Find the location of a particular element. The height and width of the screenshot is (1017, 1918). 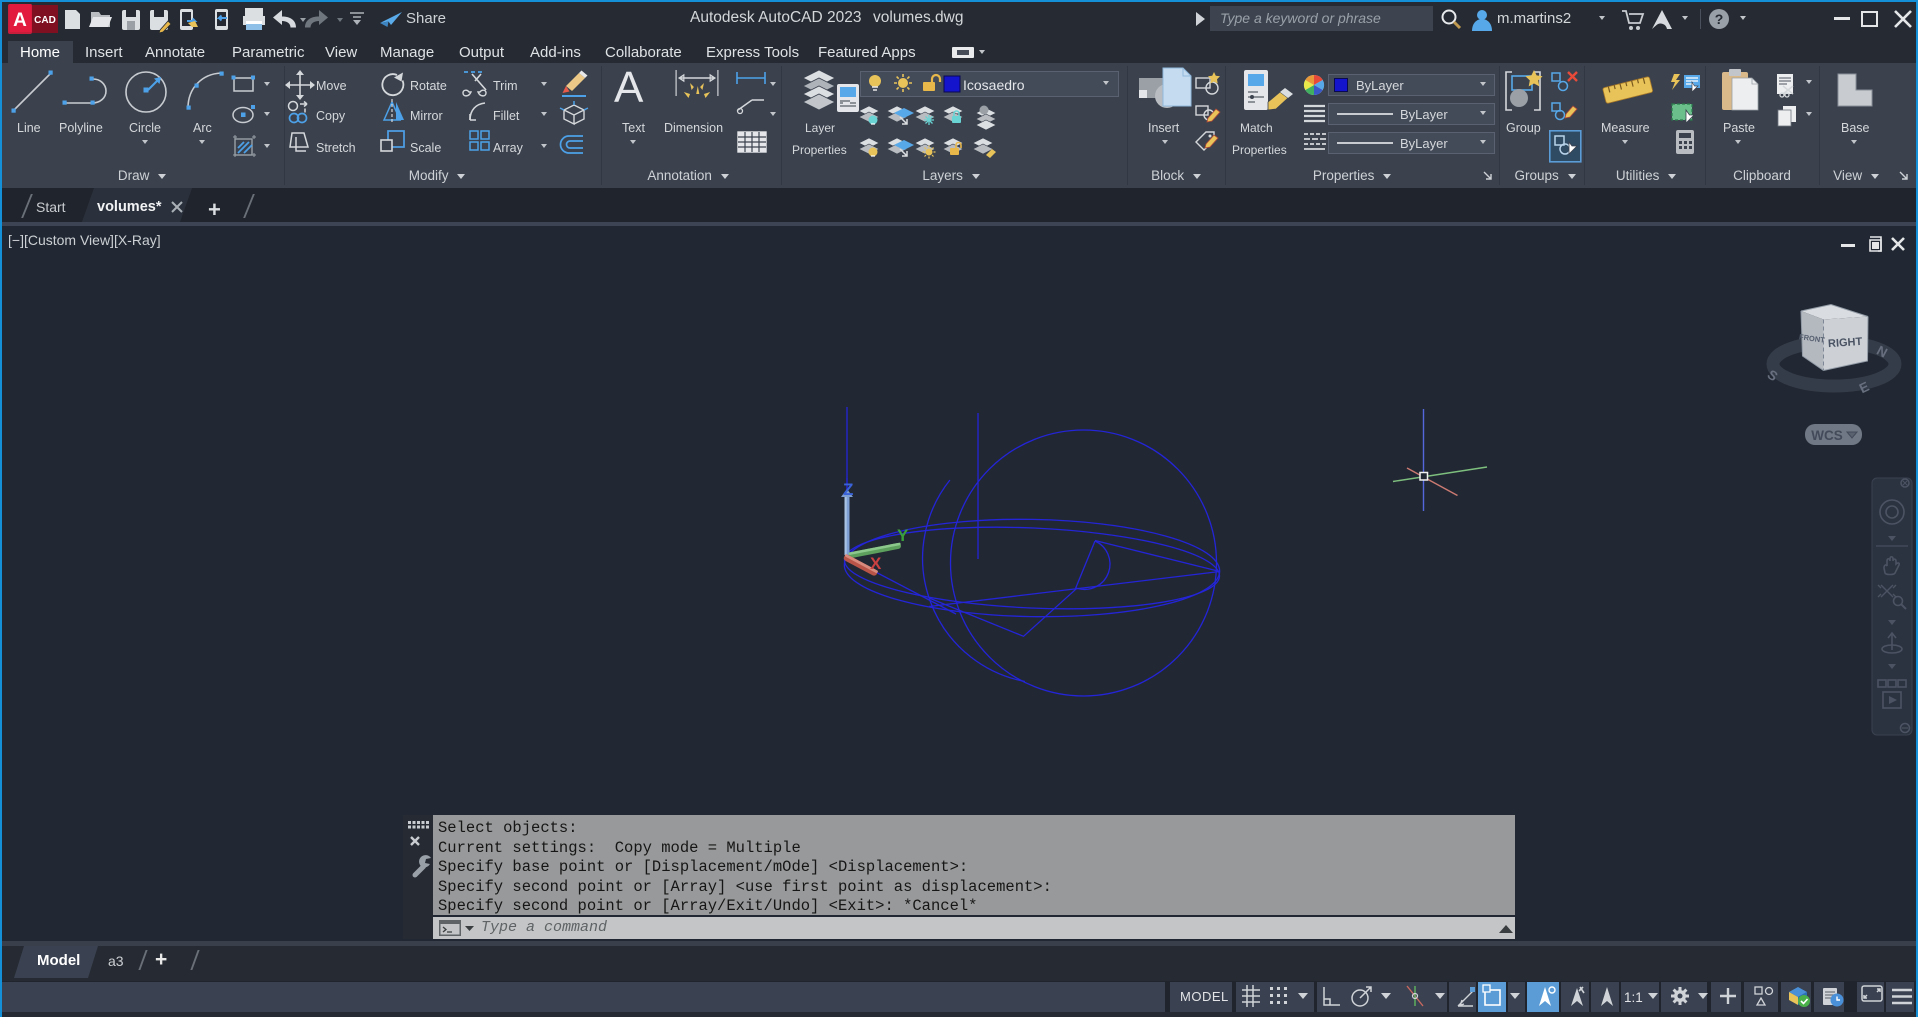

svg-text: WCS is located at coordinates (1827, 435).